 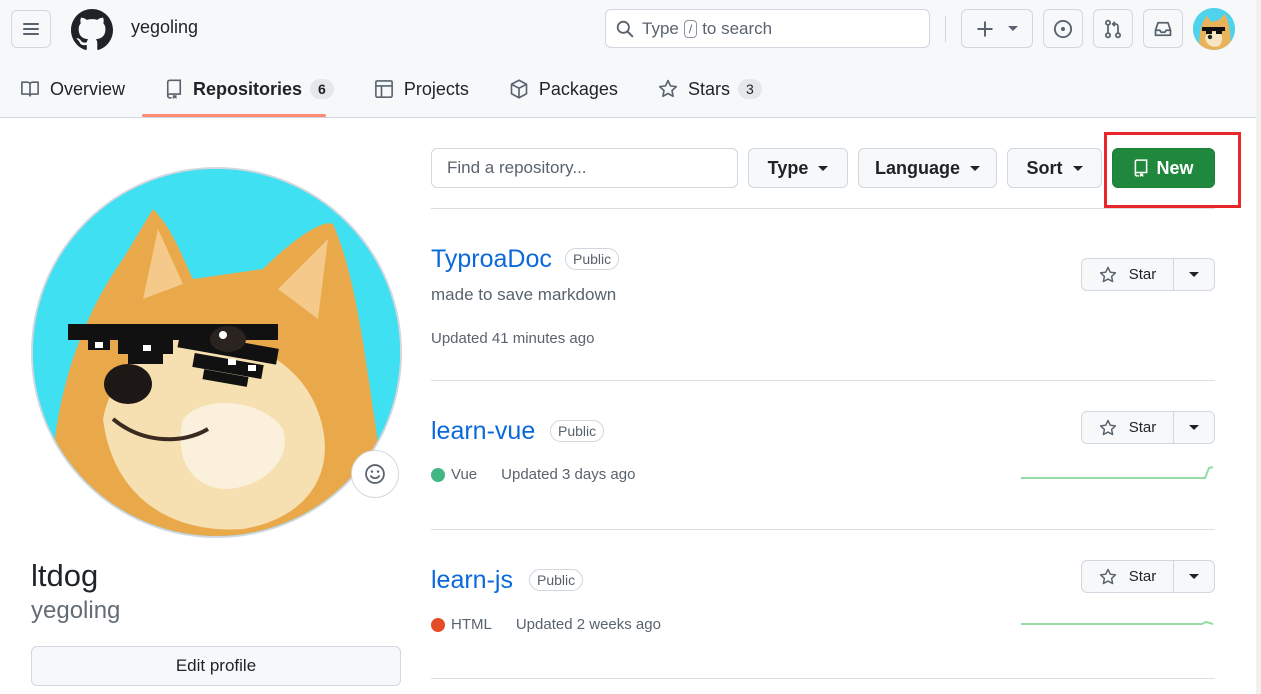 I want to click on pull-requests-button, so click(x=1113, y=28).